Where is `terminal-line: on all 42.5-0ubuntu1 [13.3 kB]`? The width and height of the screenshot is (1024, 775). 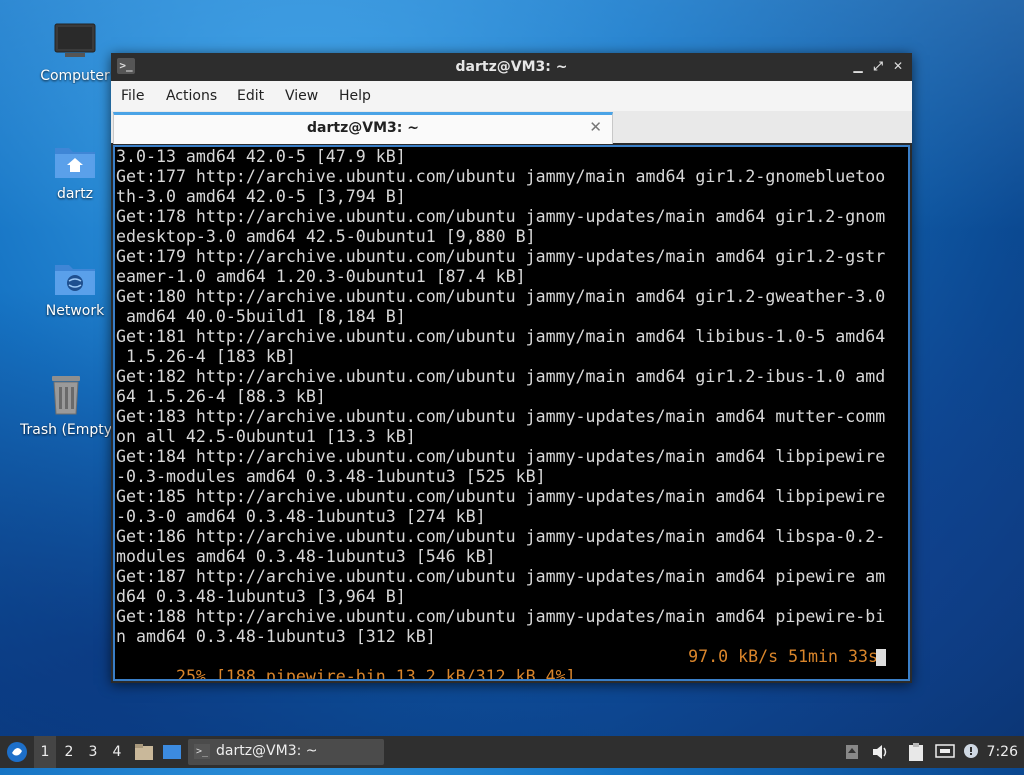 terminal-line: on all 42.5-0ubuntu1 [13.3 kB] is located at coordinates (266, 436).